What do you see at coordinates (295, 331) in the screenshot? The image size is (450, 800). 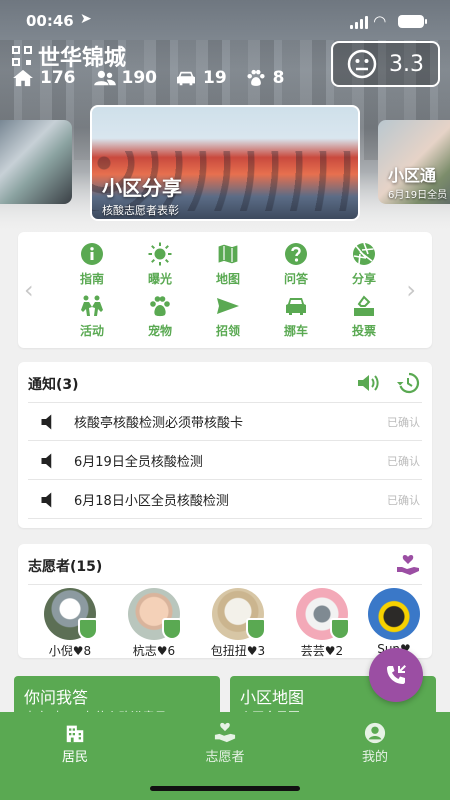 I see `menu-label: 挪车` at bounding box center [295, 331].